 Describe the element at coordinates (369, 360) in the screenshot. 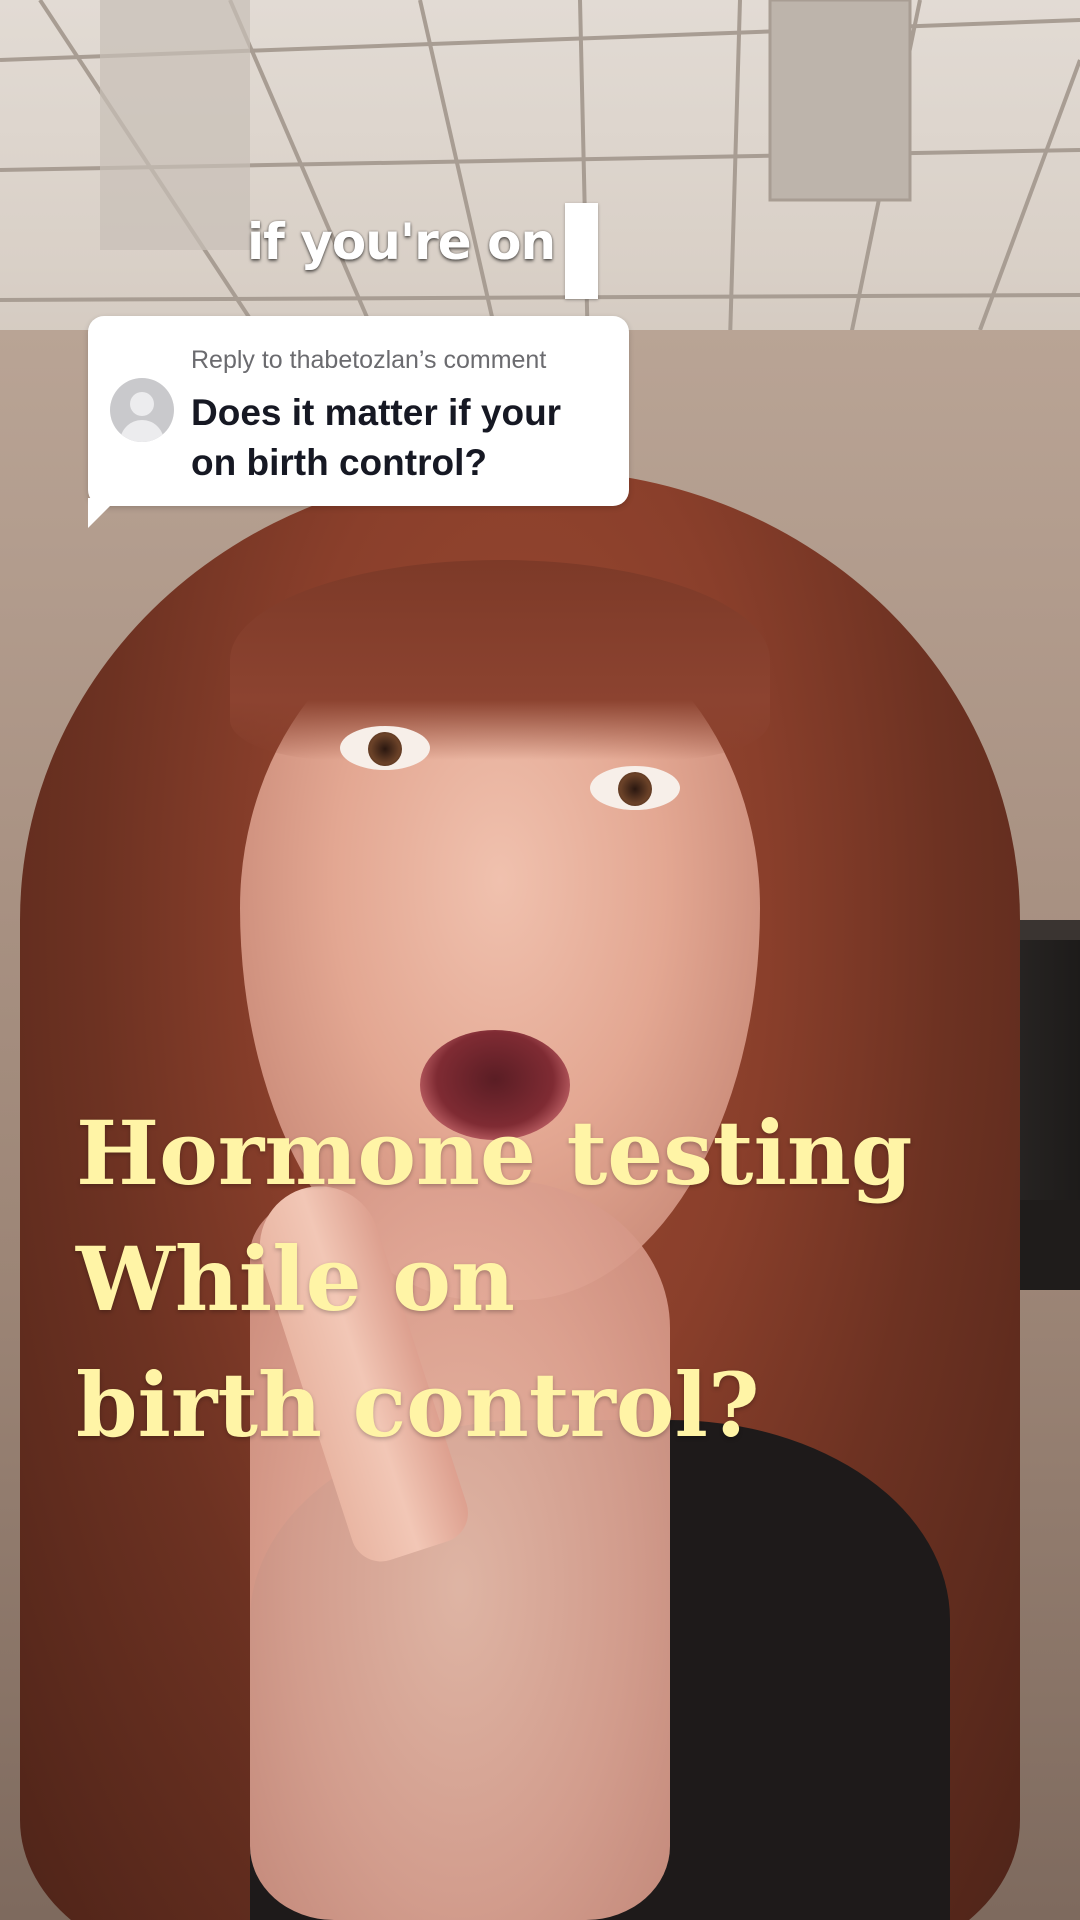

I see `reply-label: Reply to thabetozlan’s comment` at that location.